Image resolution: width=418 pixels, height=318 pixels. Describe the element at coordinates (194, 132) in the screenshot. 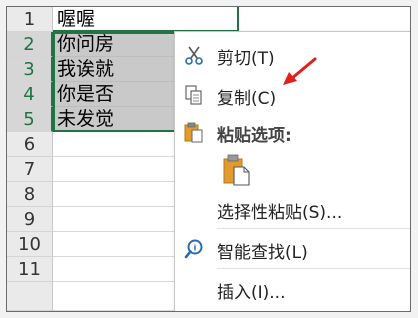

I see `clipboard-icon` at that location.